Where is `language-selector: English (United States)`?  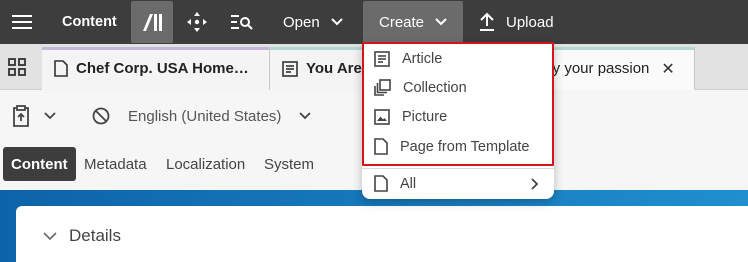 language-selector: English (United States) is located at coordinates (202, 116).